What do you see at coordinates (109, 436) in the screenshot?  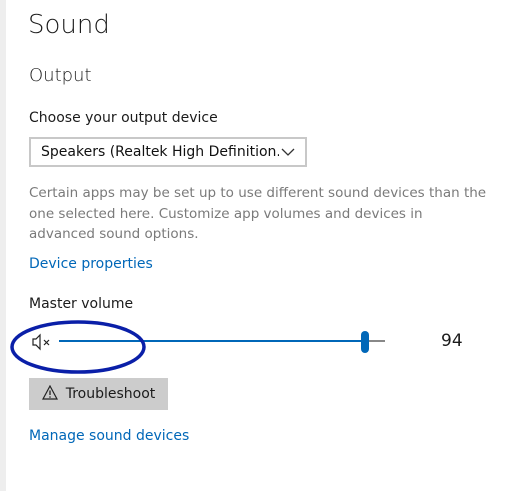 I see `manage-sound-devices-link: Manage sound devices` at bounding box center [109, 436].